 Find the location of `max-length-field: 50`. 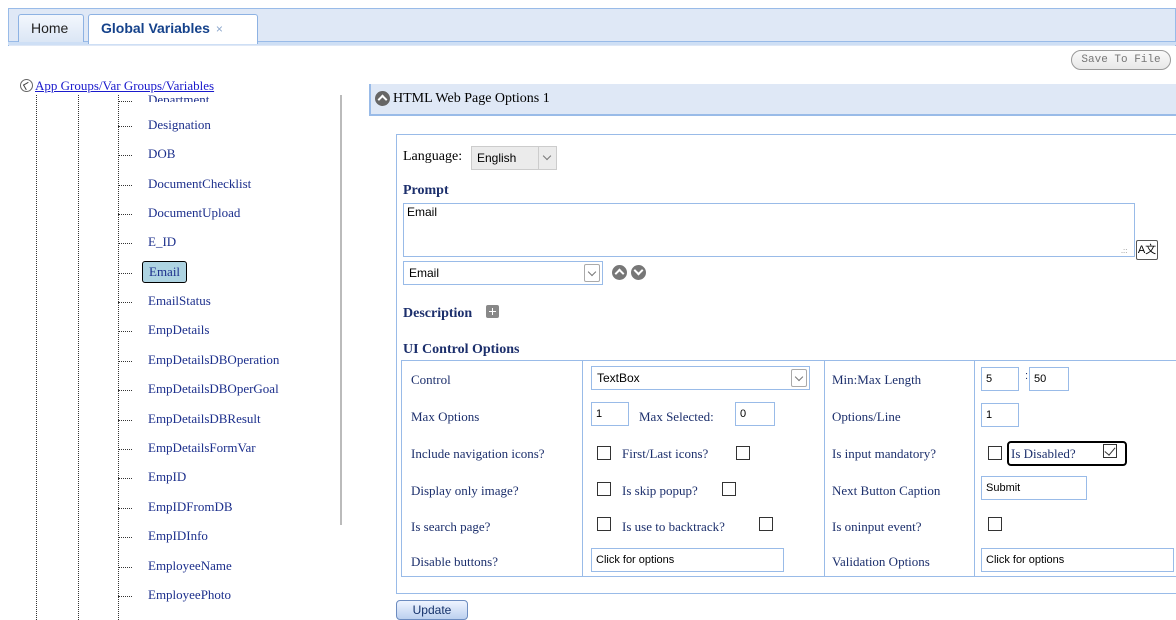

max-length-field: 50 is located at coordinates (1049, 379).